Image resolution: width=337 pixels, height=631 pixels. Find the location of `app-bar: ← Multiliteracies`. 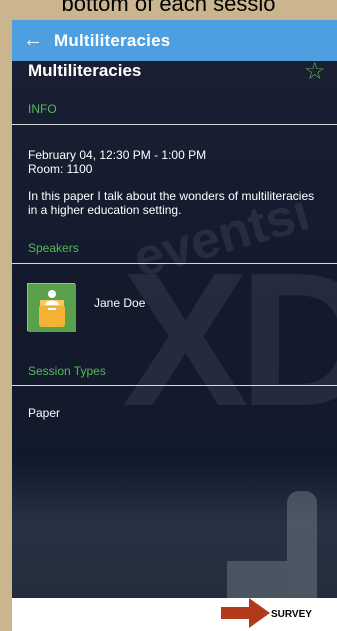

app-bar: ← Multiliteracies is located at coordinates (174, 40).